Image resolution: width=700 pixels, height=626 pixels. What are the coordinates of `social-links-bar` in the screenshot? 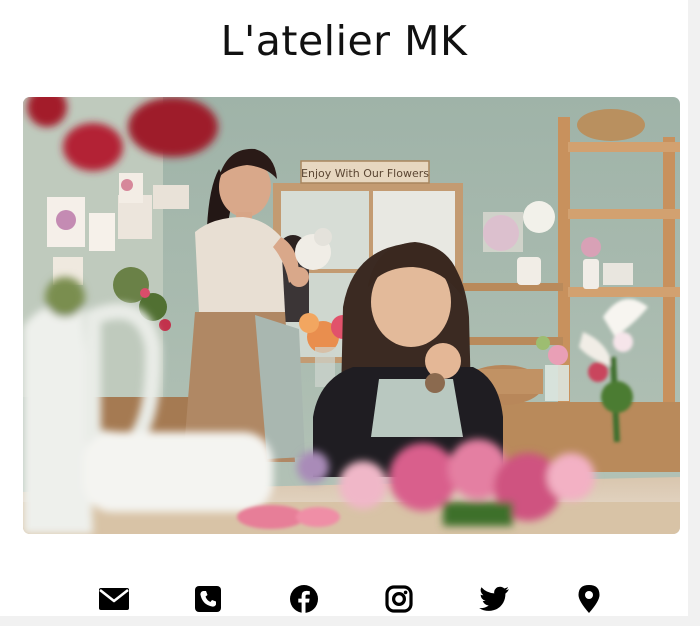 It's located at (344, 599).